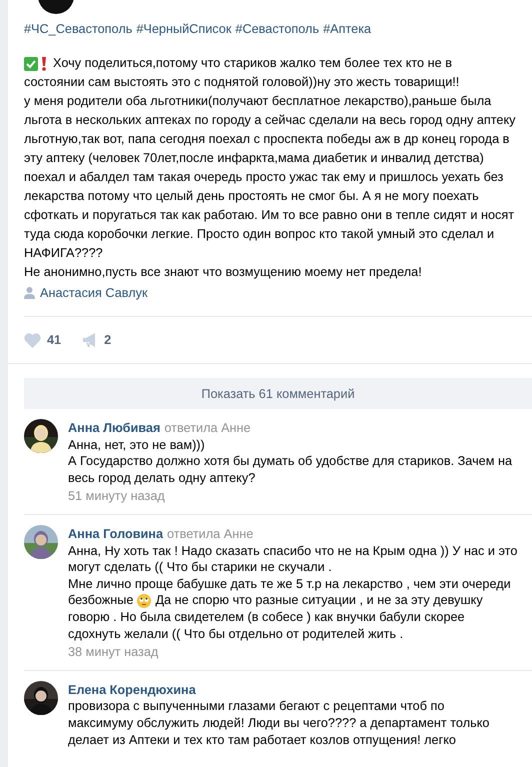  Describe the element at coordinates (259, 234) in the screenshot. I see `post-text: туда сюда коробочки легкие. Просто один вопрос кто такой умный это сделал и` at that location.